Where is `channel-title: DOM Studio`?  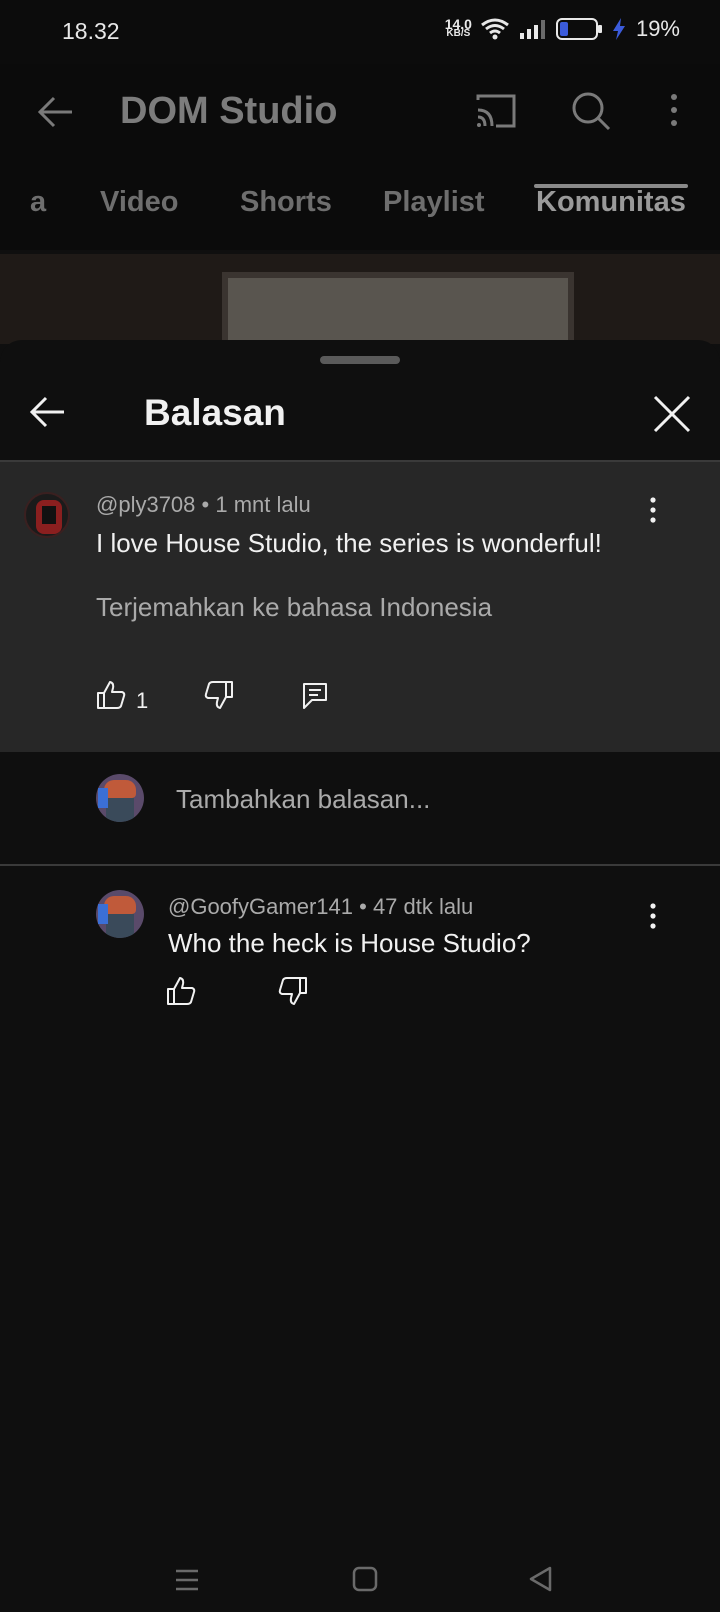
channel-title: DOM Studio is located at coordinates (229, 111).